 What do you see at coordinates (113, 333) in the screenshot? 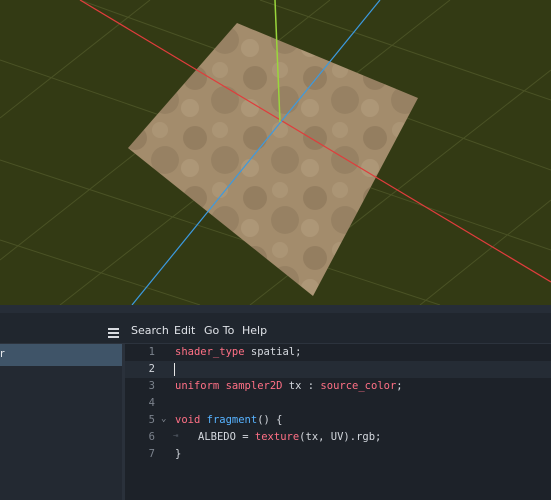
I see `list-icon` at bounding box center [113, 333].